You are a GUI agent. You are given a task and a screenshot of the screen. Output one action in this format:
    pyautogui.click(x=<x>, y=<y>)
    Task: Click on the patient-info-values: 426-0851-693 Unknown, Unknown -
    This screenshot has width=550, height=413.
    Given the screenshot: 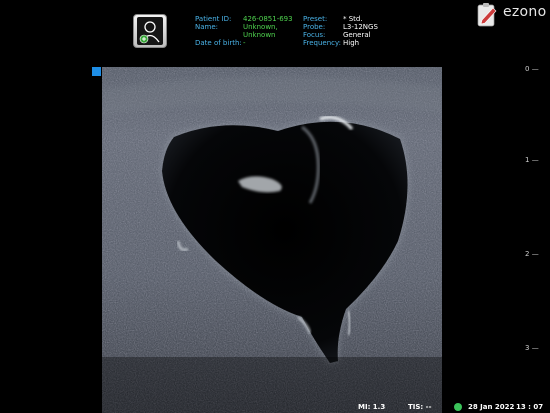 What is the action you would take?
    pyautogui.click(x=268, y=31)
    